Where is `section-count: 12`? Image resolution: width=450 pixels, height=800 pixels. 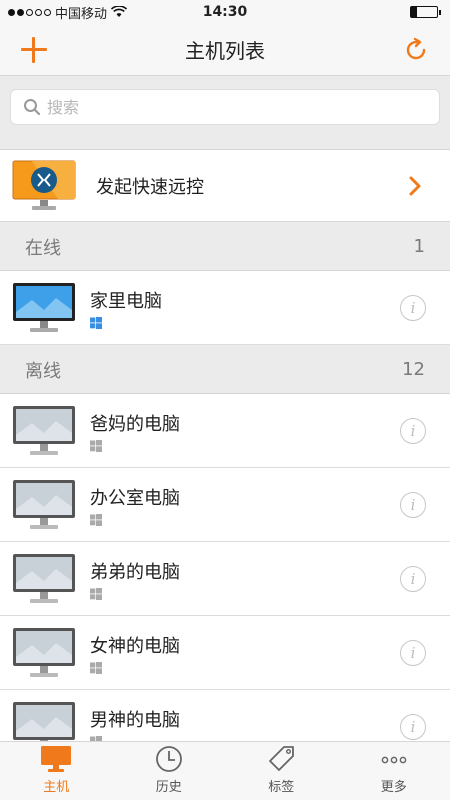
section-count: 12 is located at coordinates (413, 369).